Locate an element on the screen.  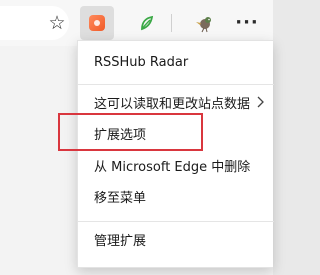
menu-item-label: 从 Microsoft Edge 中删除 is located at coordinates (172, 167).